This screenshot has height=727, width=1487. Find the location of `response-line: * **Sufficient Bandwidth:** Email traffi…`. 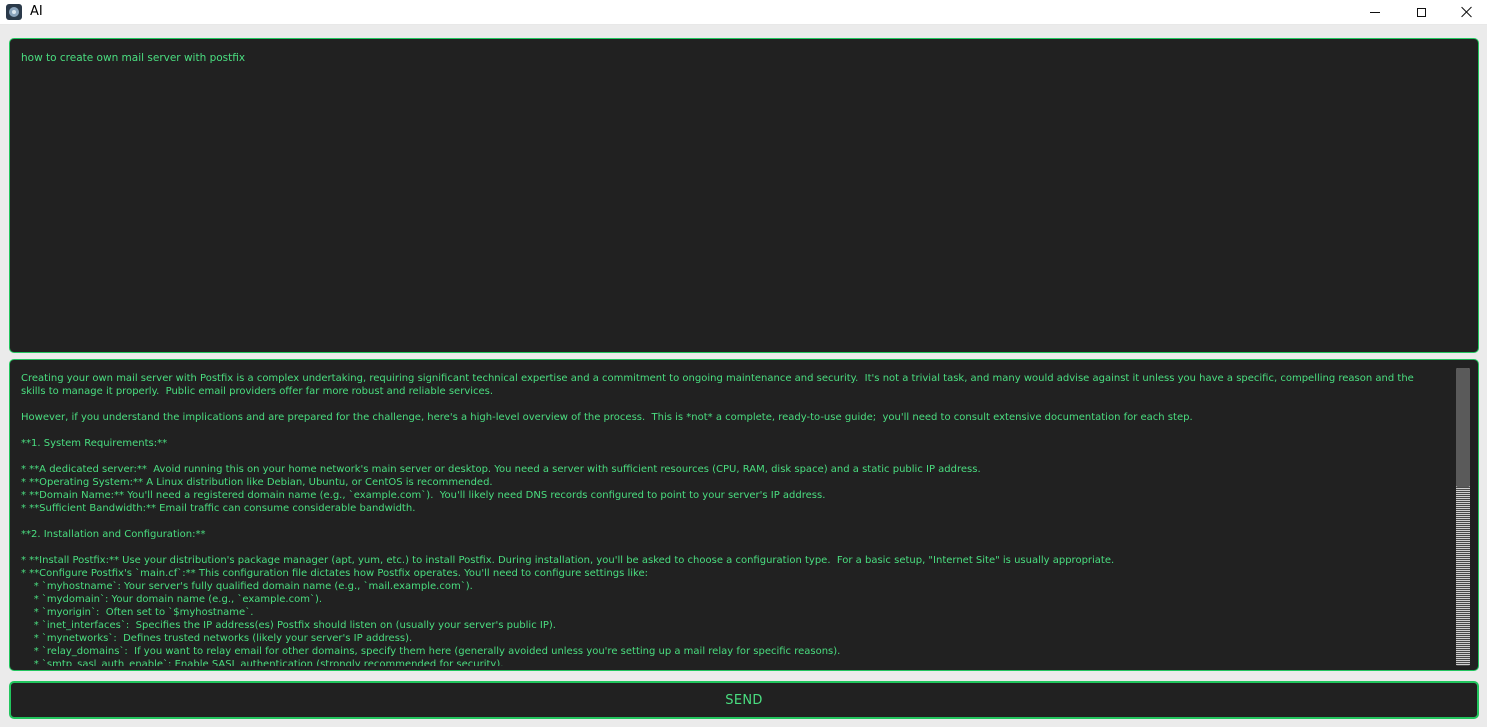

response-line: * **Sufficient Bandwidth:** Email traffi… is located at coordinates (218, 508).